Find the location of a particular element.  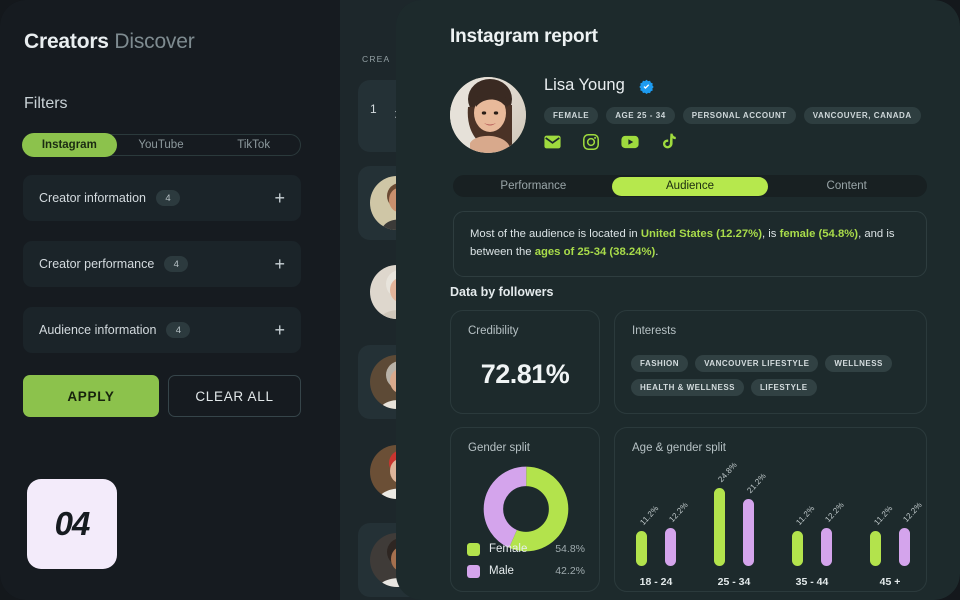

status-badge: AGE 25 - 34 is located at coordinates (640, 115).